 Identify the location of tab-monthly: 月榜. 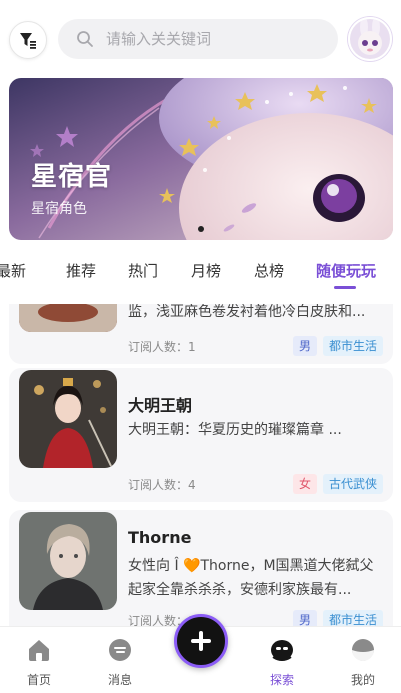
(206, 270).